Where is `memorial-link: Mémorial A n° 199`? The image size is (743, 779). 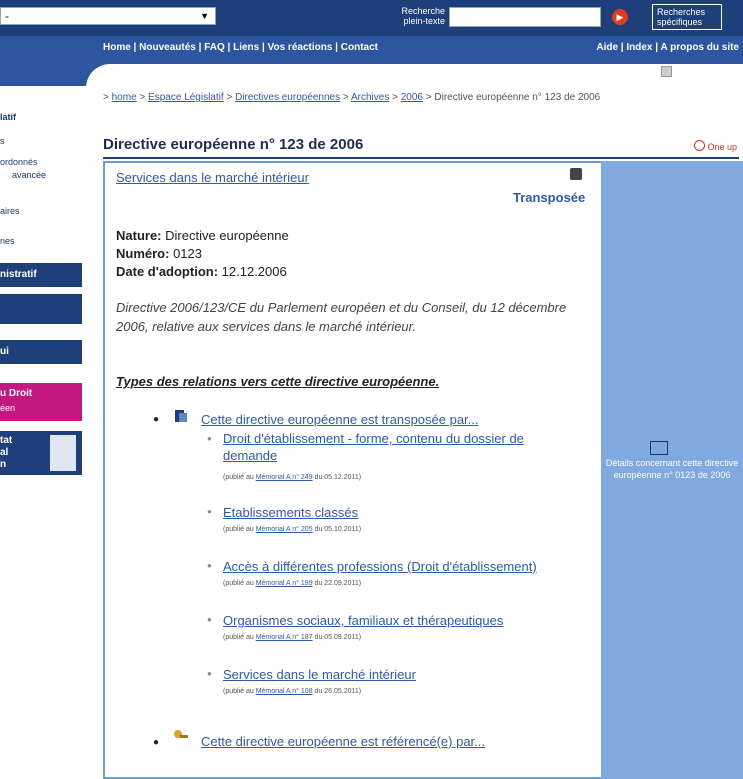
memorial-link: Mémorial A n° 199 is located at coordinates (284, 583).